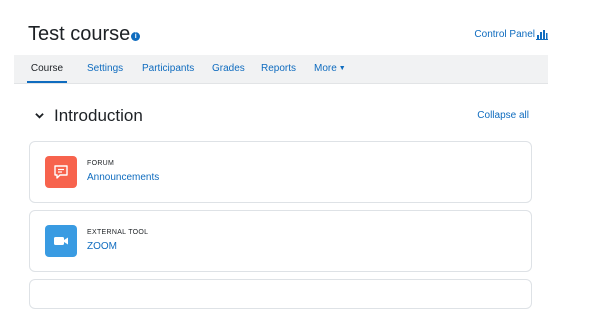  I want to click on tab-settings: Settings, so click(105, 69).